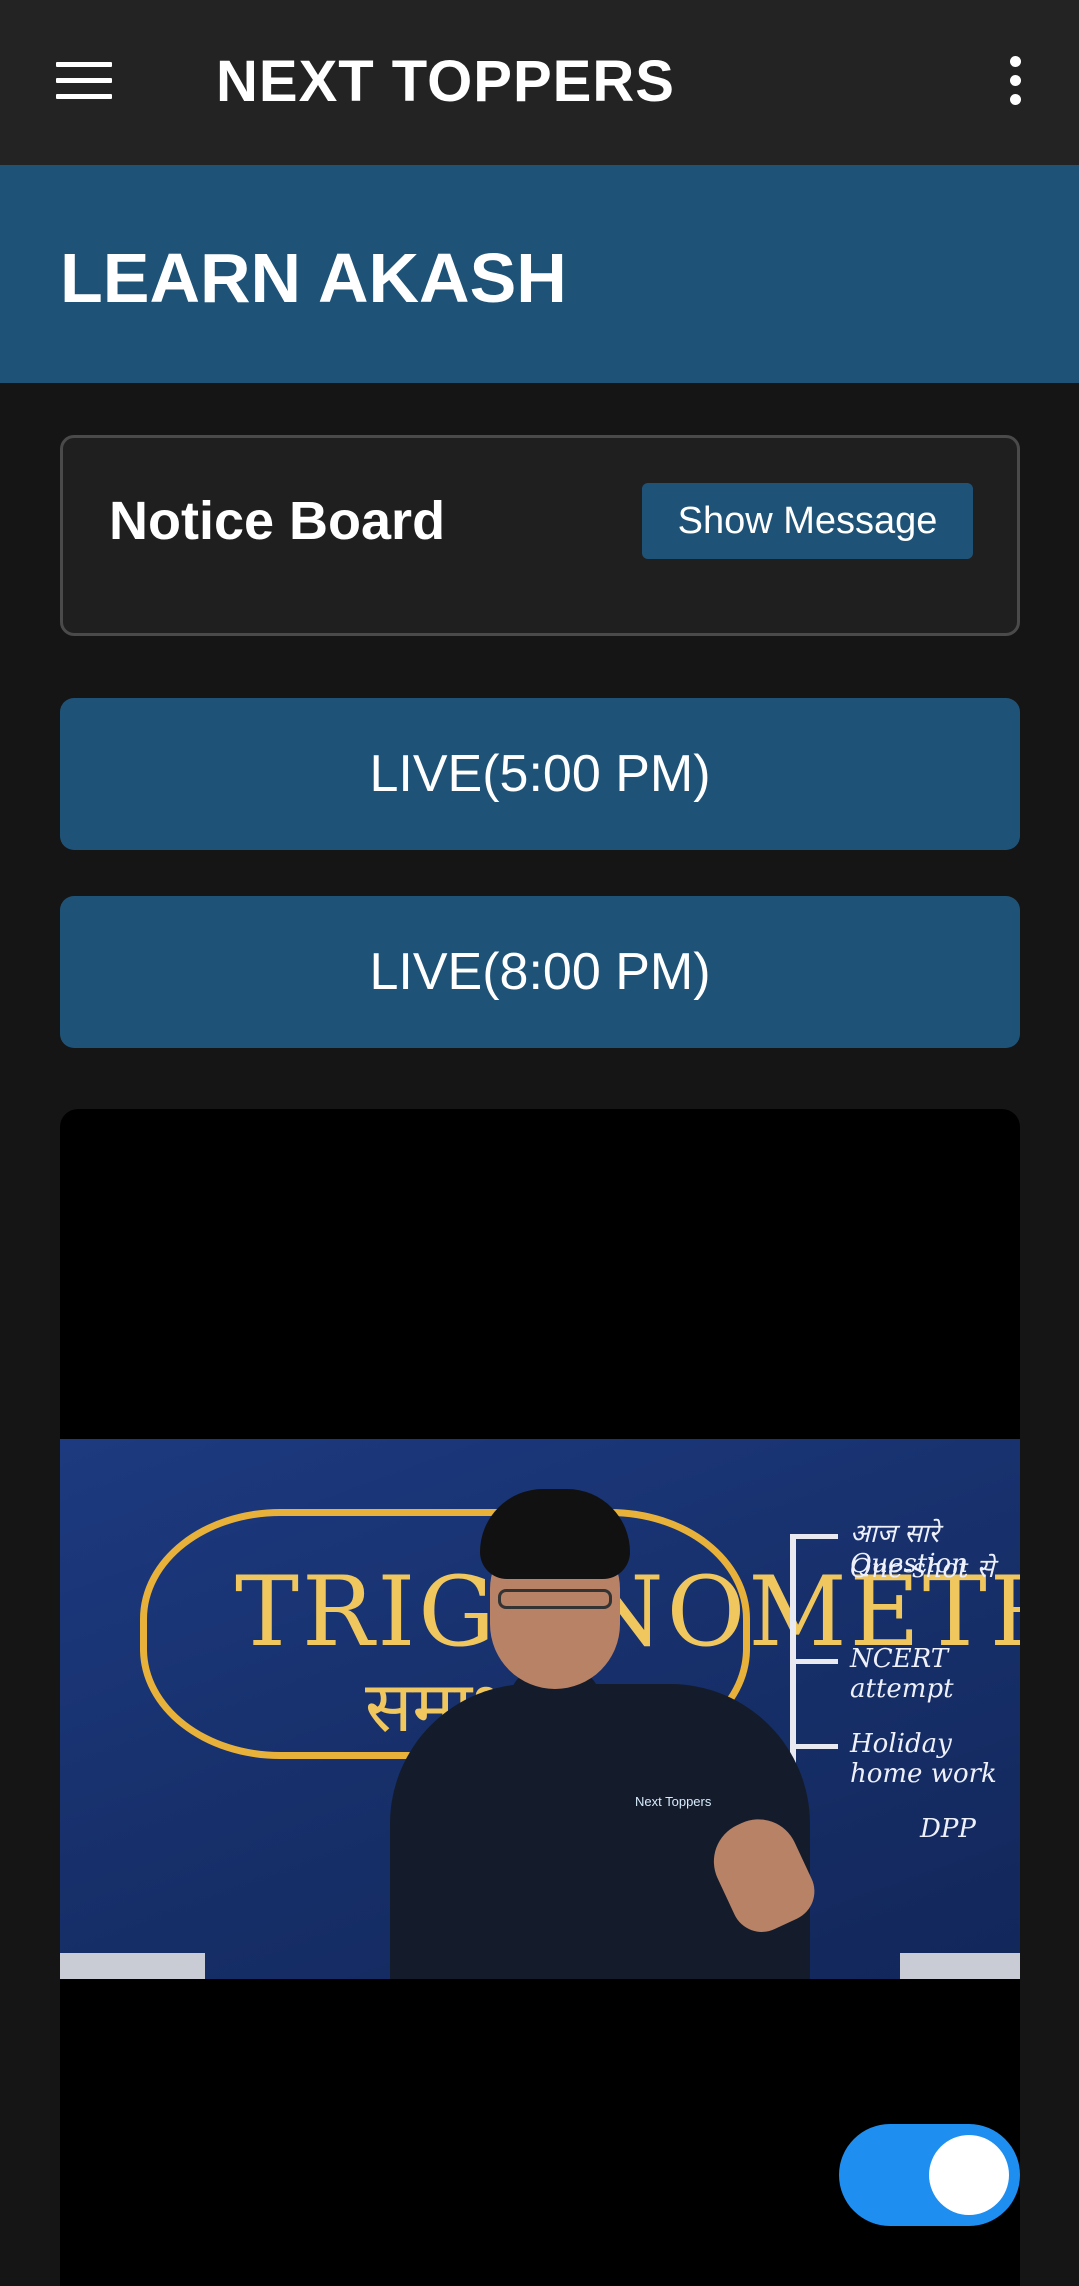  What do you see at coordinates (960, 1966) in the screenshot?
I see `whiteboard-nav-bar` at bounding box center [960, 1966].